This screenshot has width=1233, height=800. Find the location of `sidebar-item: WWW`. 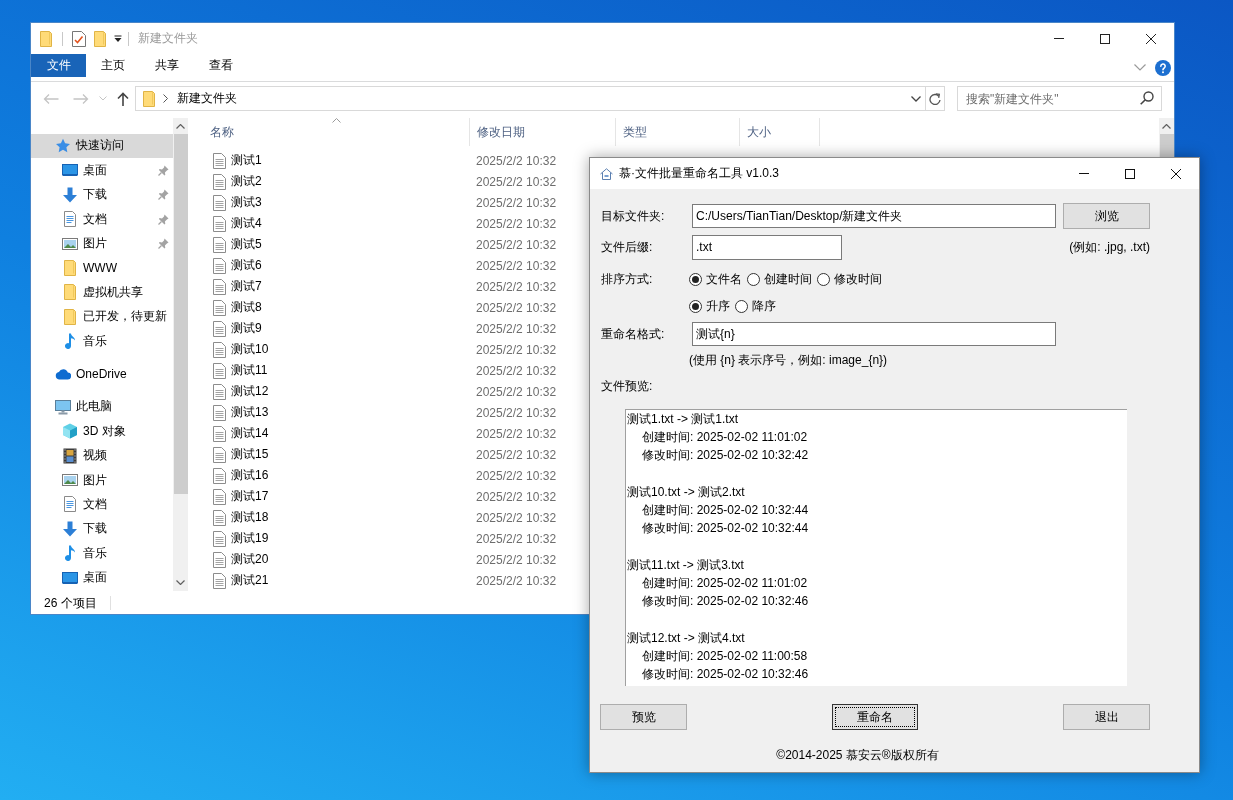

sidebar-item: WWW is located at coordinates (102, 268).